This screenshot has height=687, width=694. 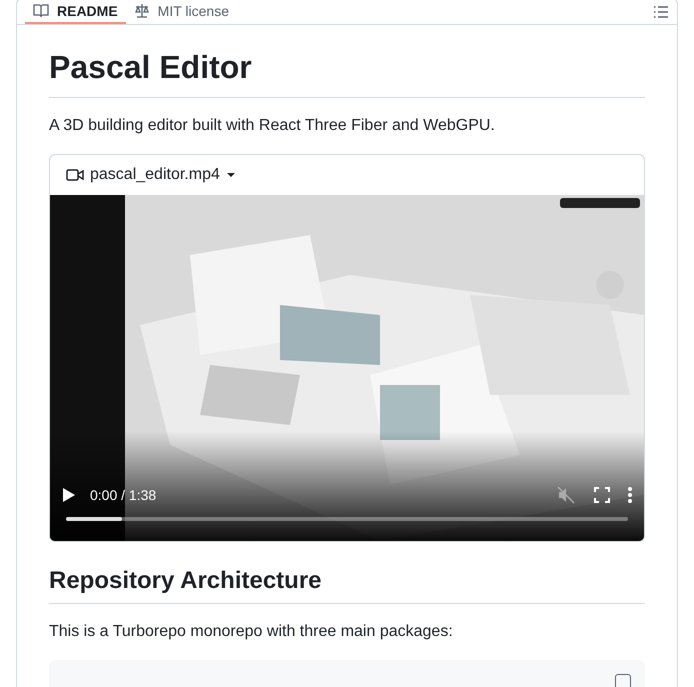 What do you see at coordinates (347, 585) in the screenshot?
I see `section-heading: Repository Architecture` at bounding box center [347, 585].